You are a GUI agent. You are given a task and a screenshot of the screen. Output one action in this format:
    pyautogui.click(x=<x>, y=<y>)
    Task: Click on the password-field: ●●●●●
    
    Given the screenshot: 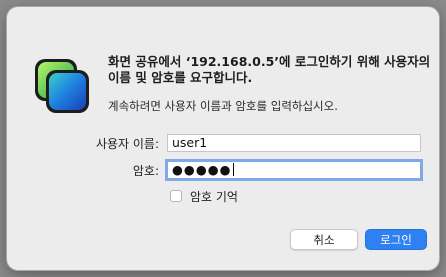 What is the action you would take?
    pyautogui.click(x=294, y=170)
    